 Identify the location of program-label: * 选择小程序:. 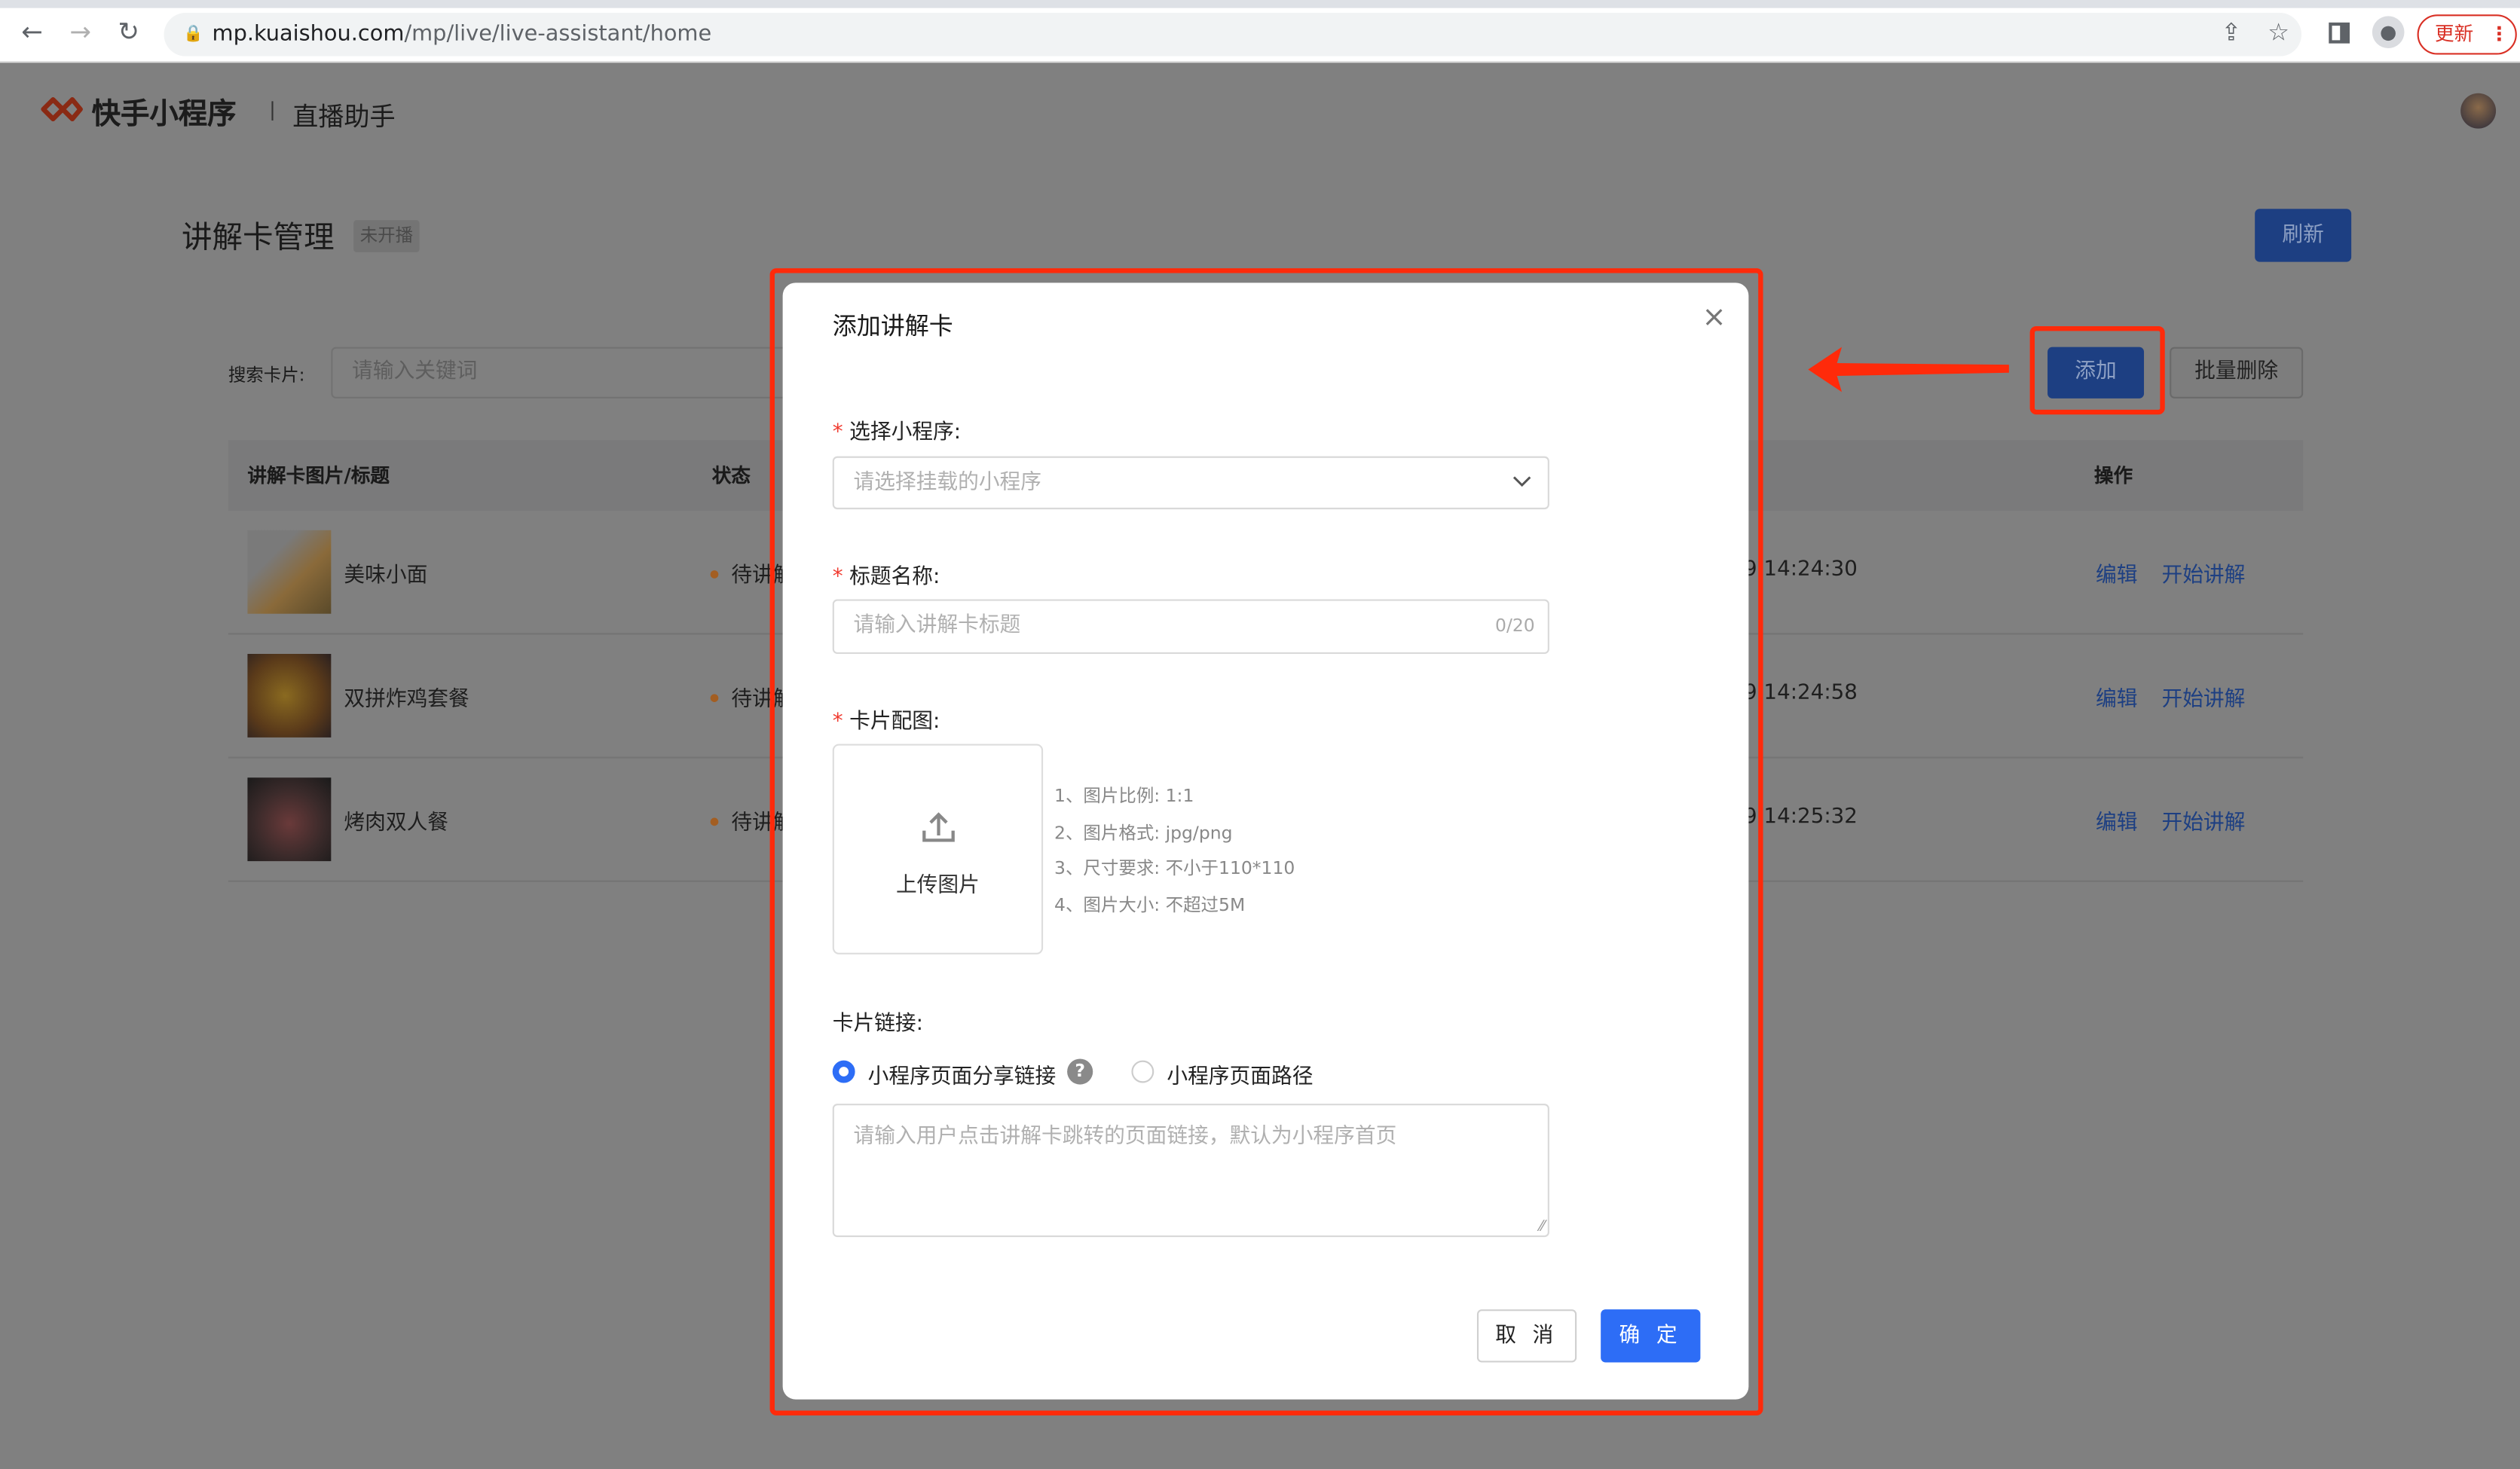
(897, 432).